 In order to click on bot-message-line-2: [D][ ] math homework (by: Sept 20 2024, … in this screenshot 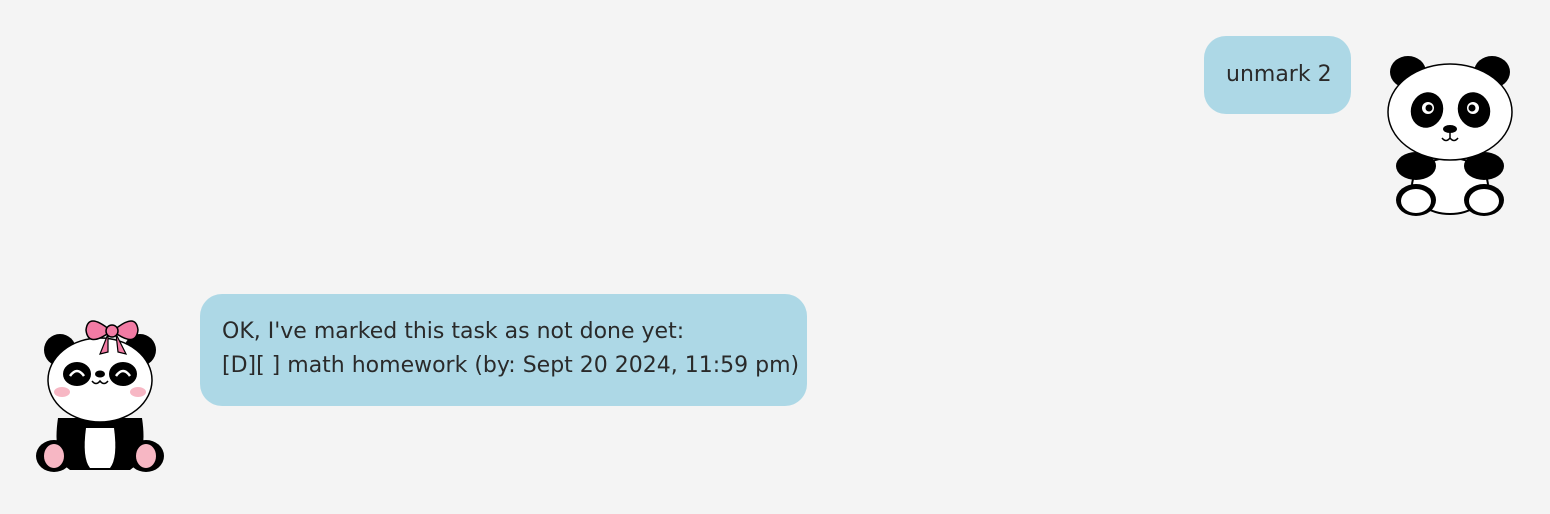, I will do `click(511, 365)`.